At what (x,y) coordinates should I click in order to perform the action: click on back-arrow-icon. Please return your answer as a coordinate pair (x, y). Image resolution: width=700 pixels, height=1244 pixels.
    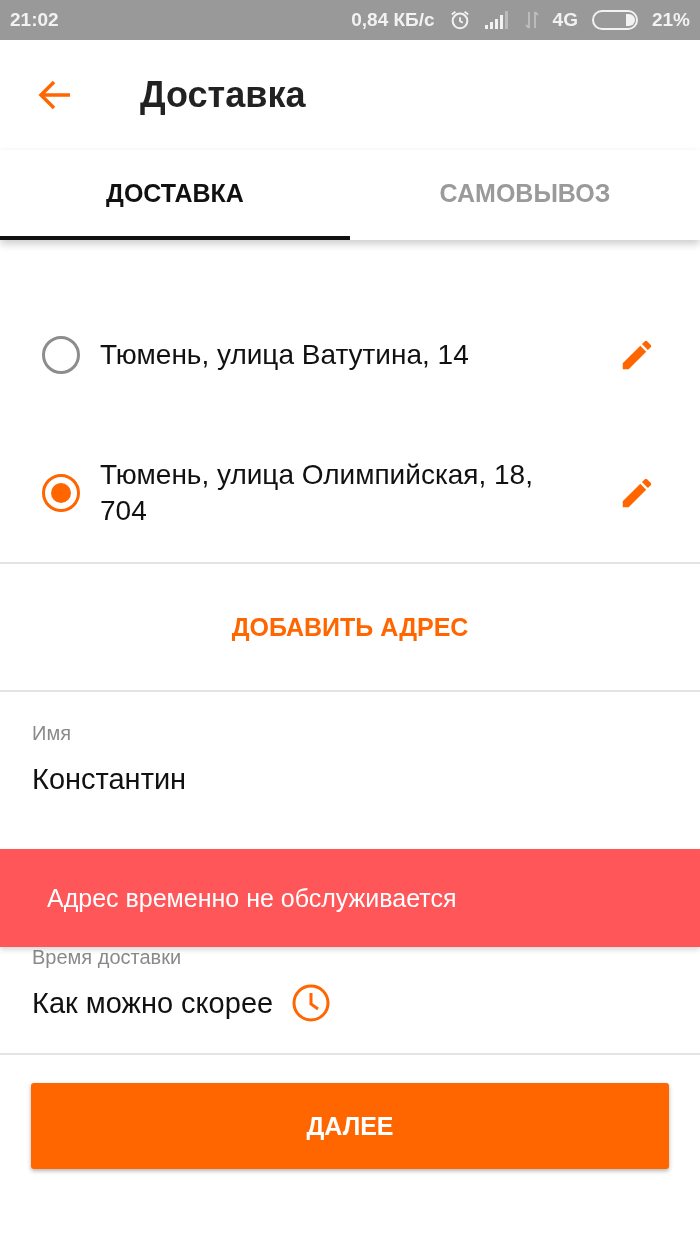
    Looking at the image, I should click on (55, 95).